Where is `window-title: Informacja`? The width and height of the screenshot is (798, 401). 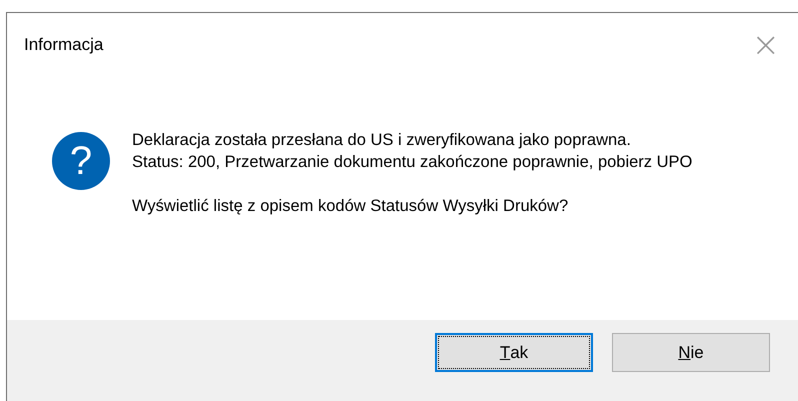
window-title: Informacja is located at coordinates (64, 45).